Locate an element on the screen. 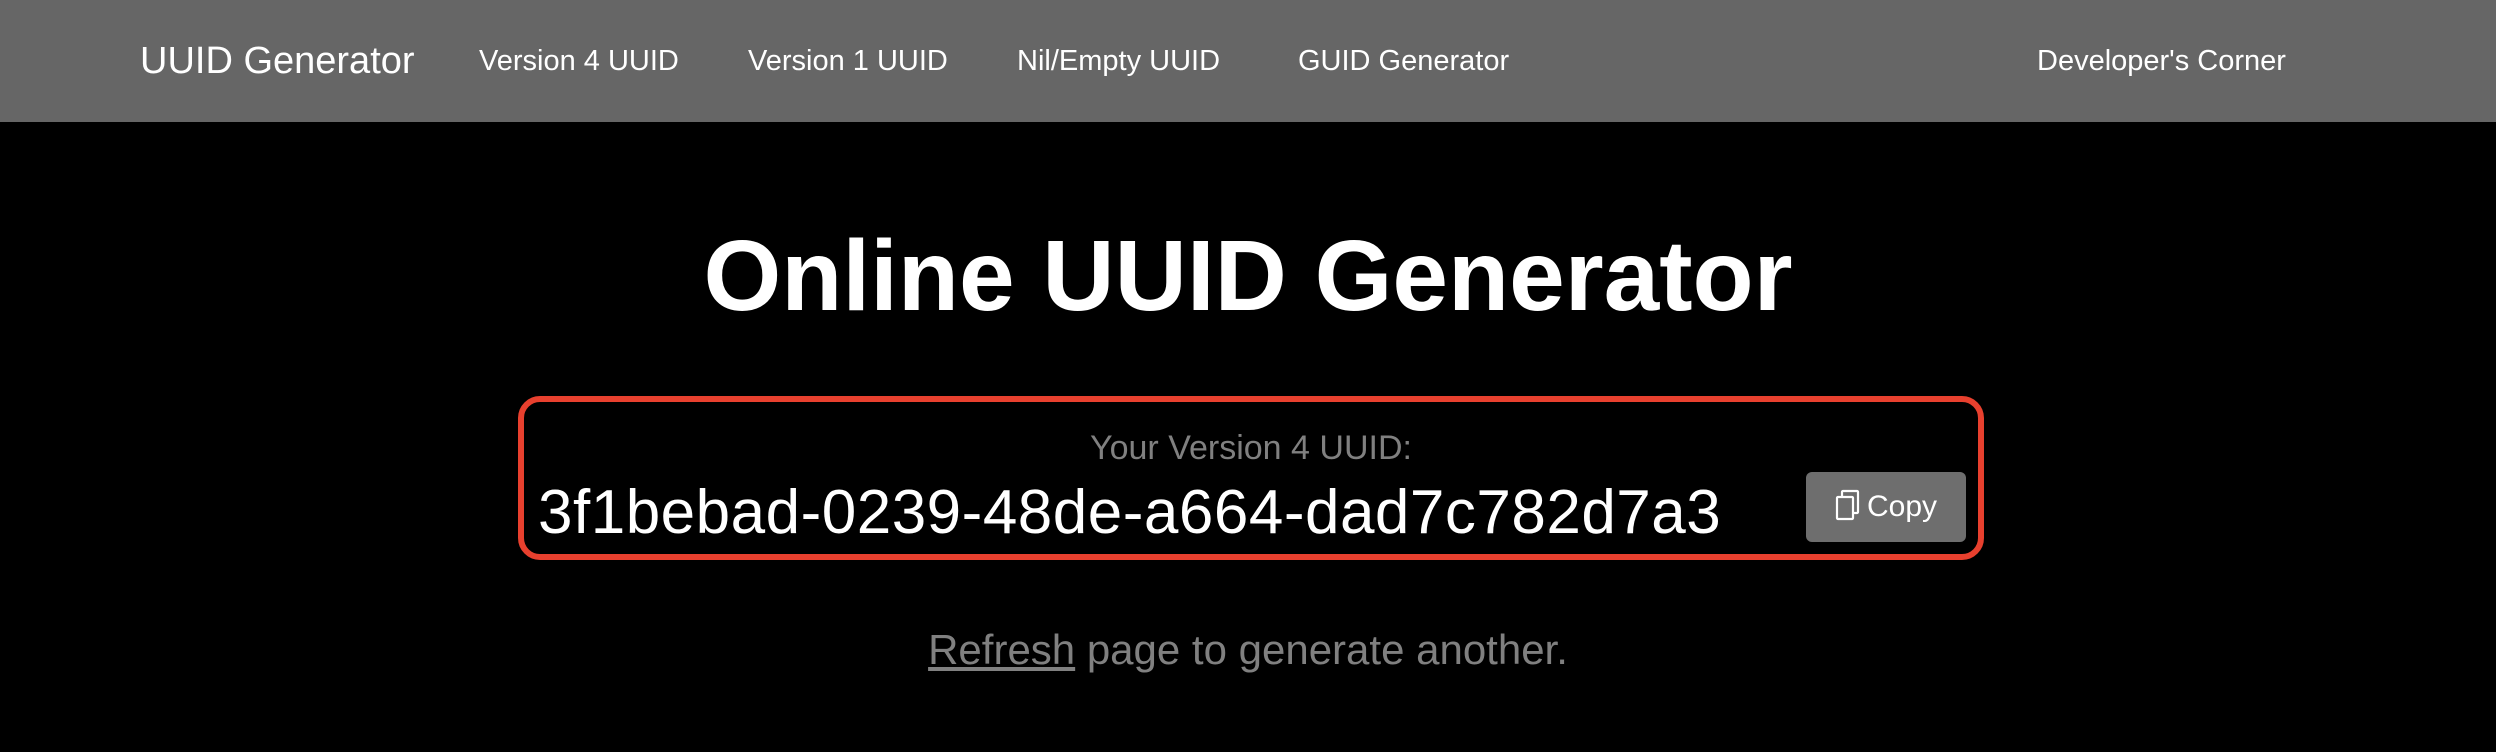 This screenshot has width=2496, height=752. nav-link-developers-corner: Developer's Corner is located at coordinates (2161, 61).